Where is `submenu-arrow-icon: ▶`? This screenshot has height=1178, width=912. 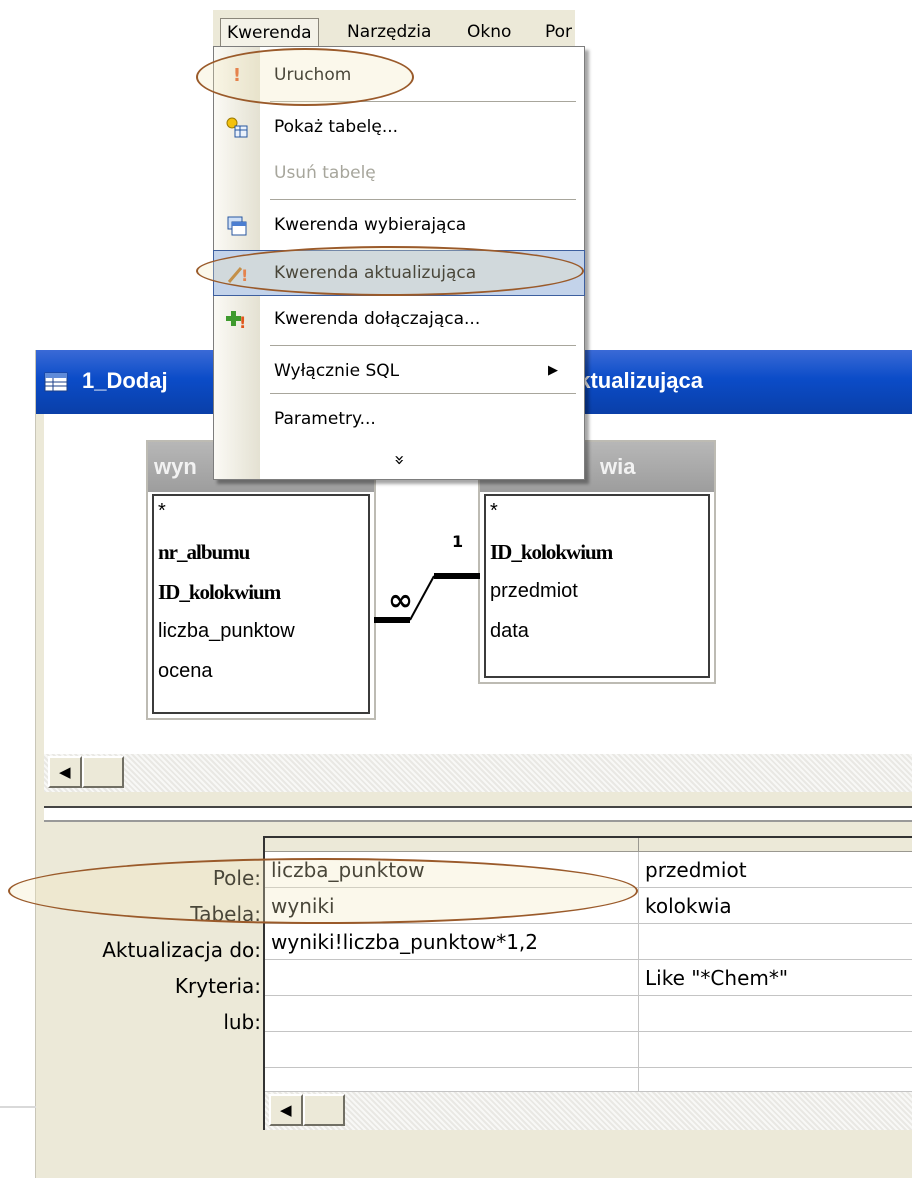 submenu-arrow-icon: ▶ is located at coordinates (553, 370).